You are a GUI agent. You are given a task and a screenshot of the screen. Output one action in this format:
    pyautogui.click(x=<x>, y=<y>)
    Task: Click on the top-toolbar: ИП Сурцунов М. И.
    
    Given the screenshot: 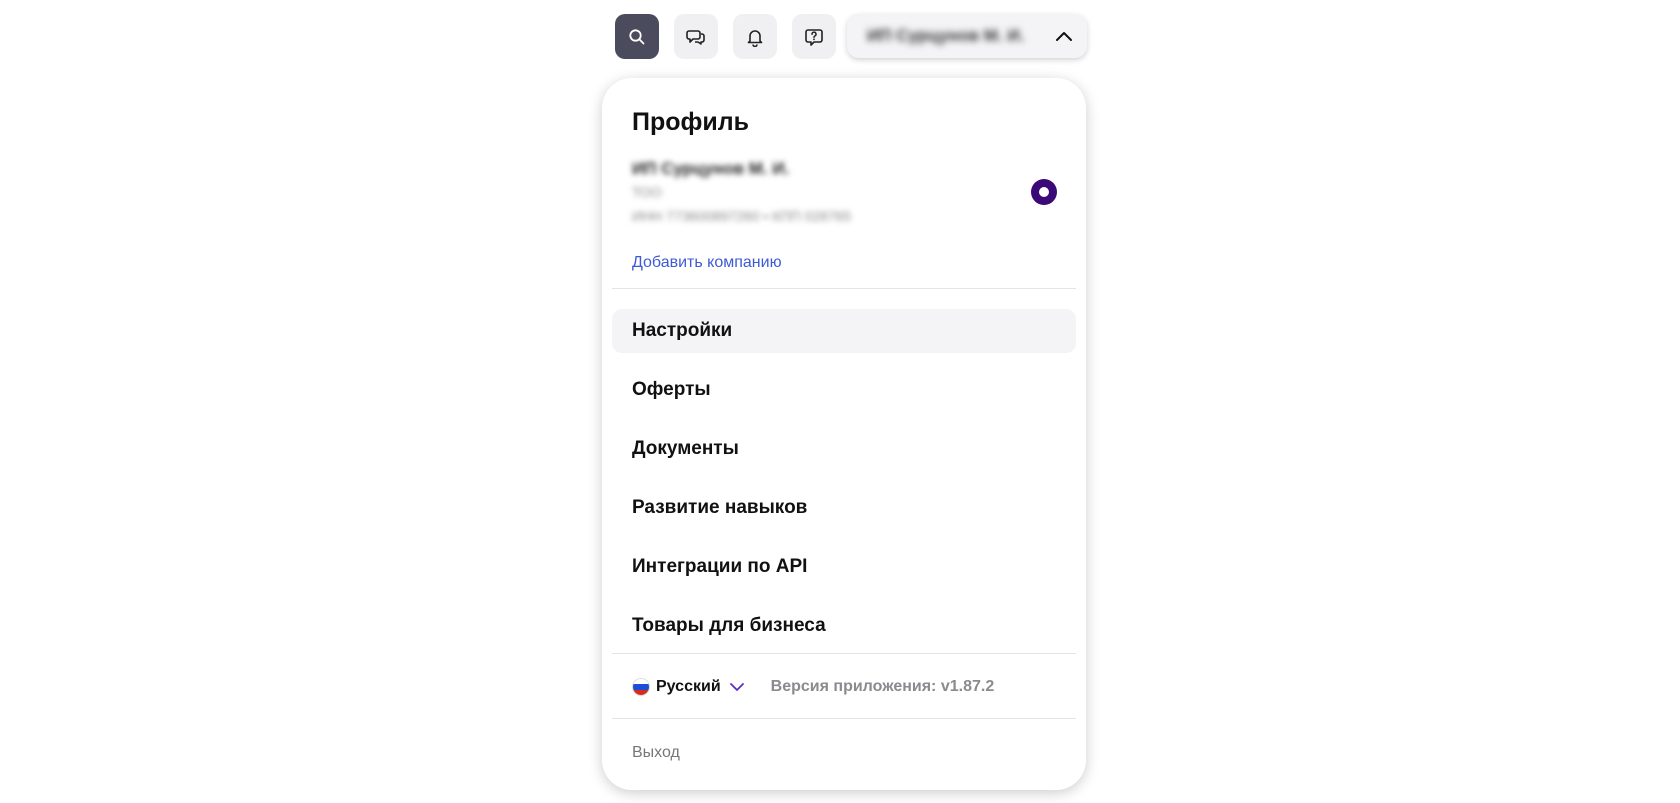 What is the action you would take?
    pyautogui.click(x=840, y=37)
    